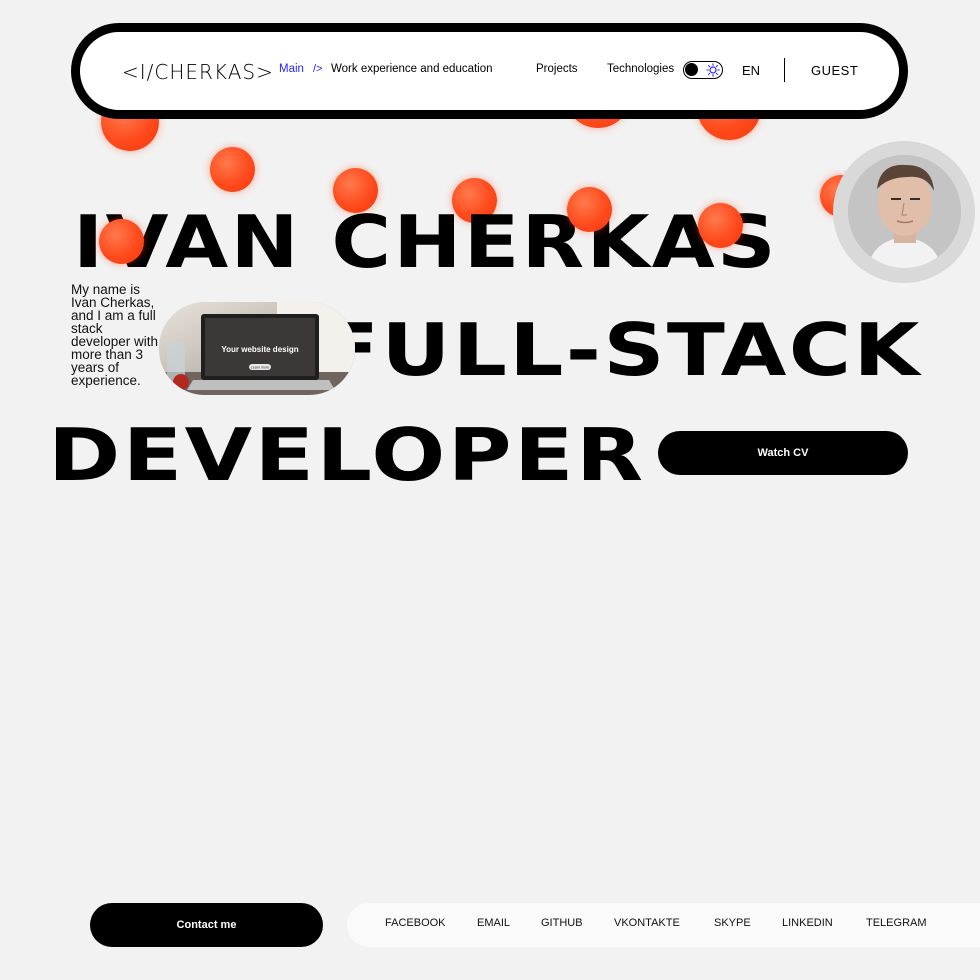 Image resolution: width=980 pixels, height=980 pixels. What do you see at coordinates (713, 70) in the screenshot?
I see `sun-icon` at bounding box center [713, 70].